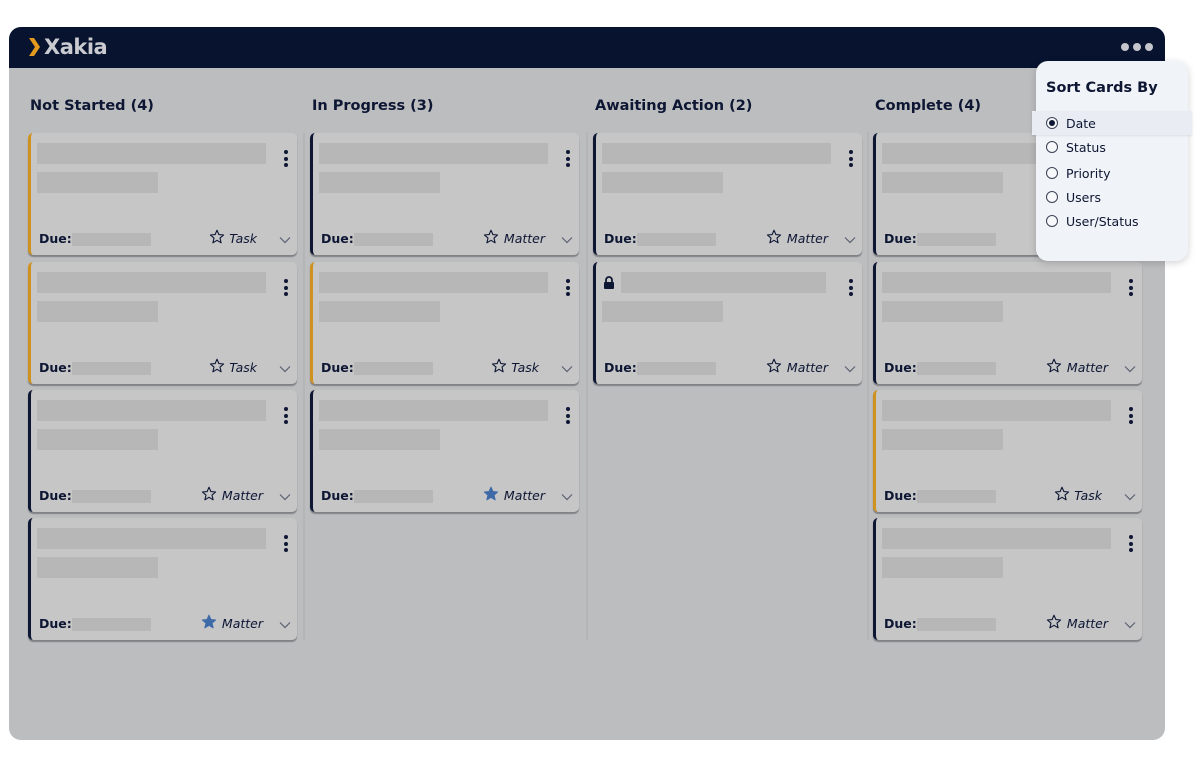 Image resolution: width=1200 pixels, height=782 pixels. Describe the element at coordinates (373, 106) in the screenshot. I see `column-title: In Progress (3)` at that location.